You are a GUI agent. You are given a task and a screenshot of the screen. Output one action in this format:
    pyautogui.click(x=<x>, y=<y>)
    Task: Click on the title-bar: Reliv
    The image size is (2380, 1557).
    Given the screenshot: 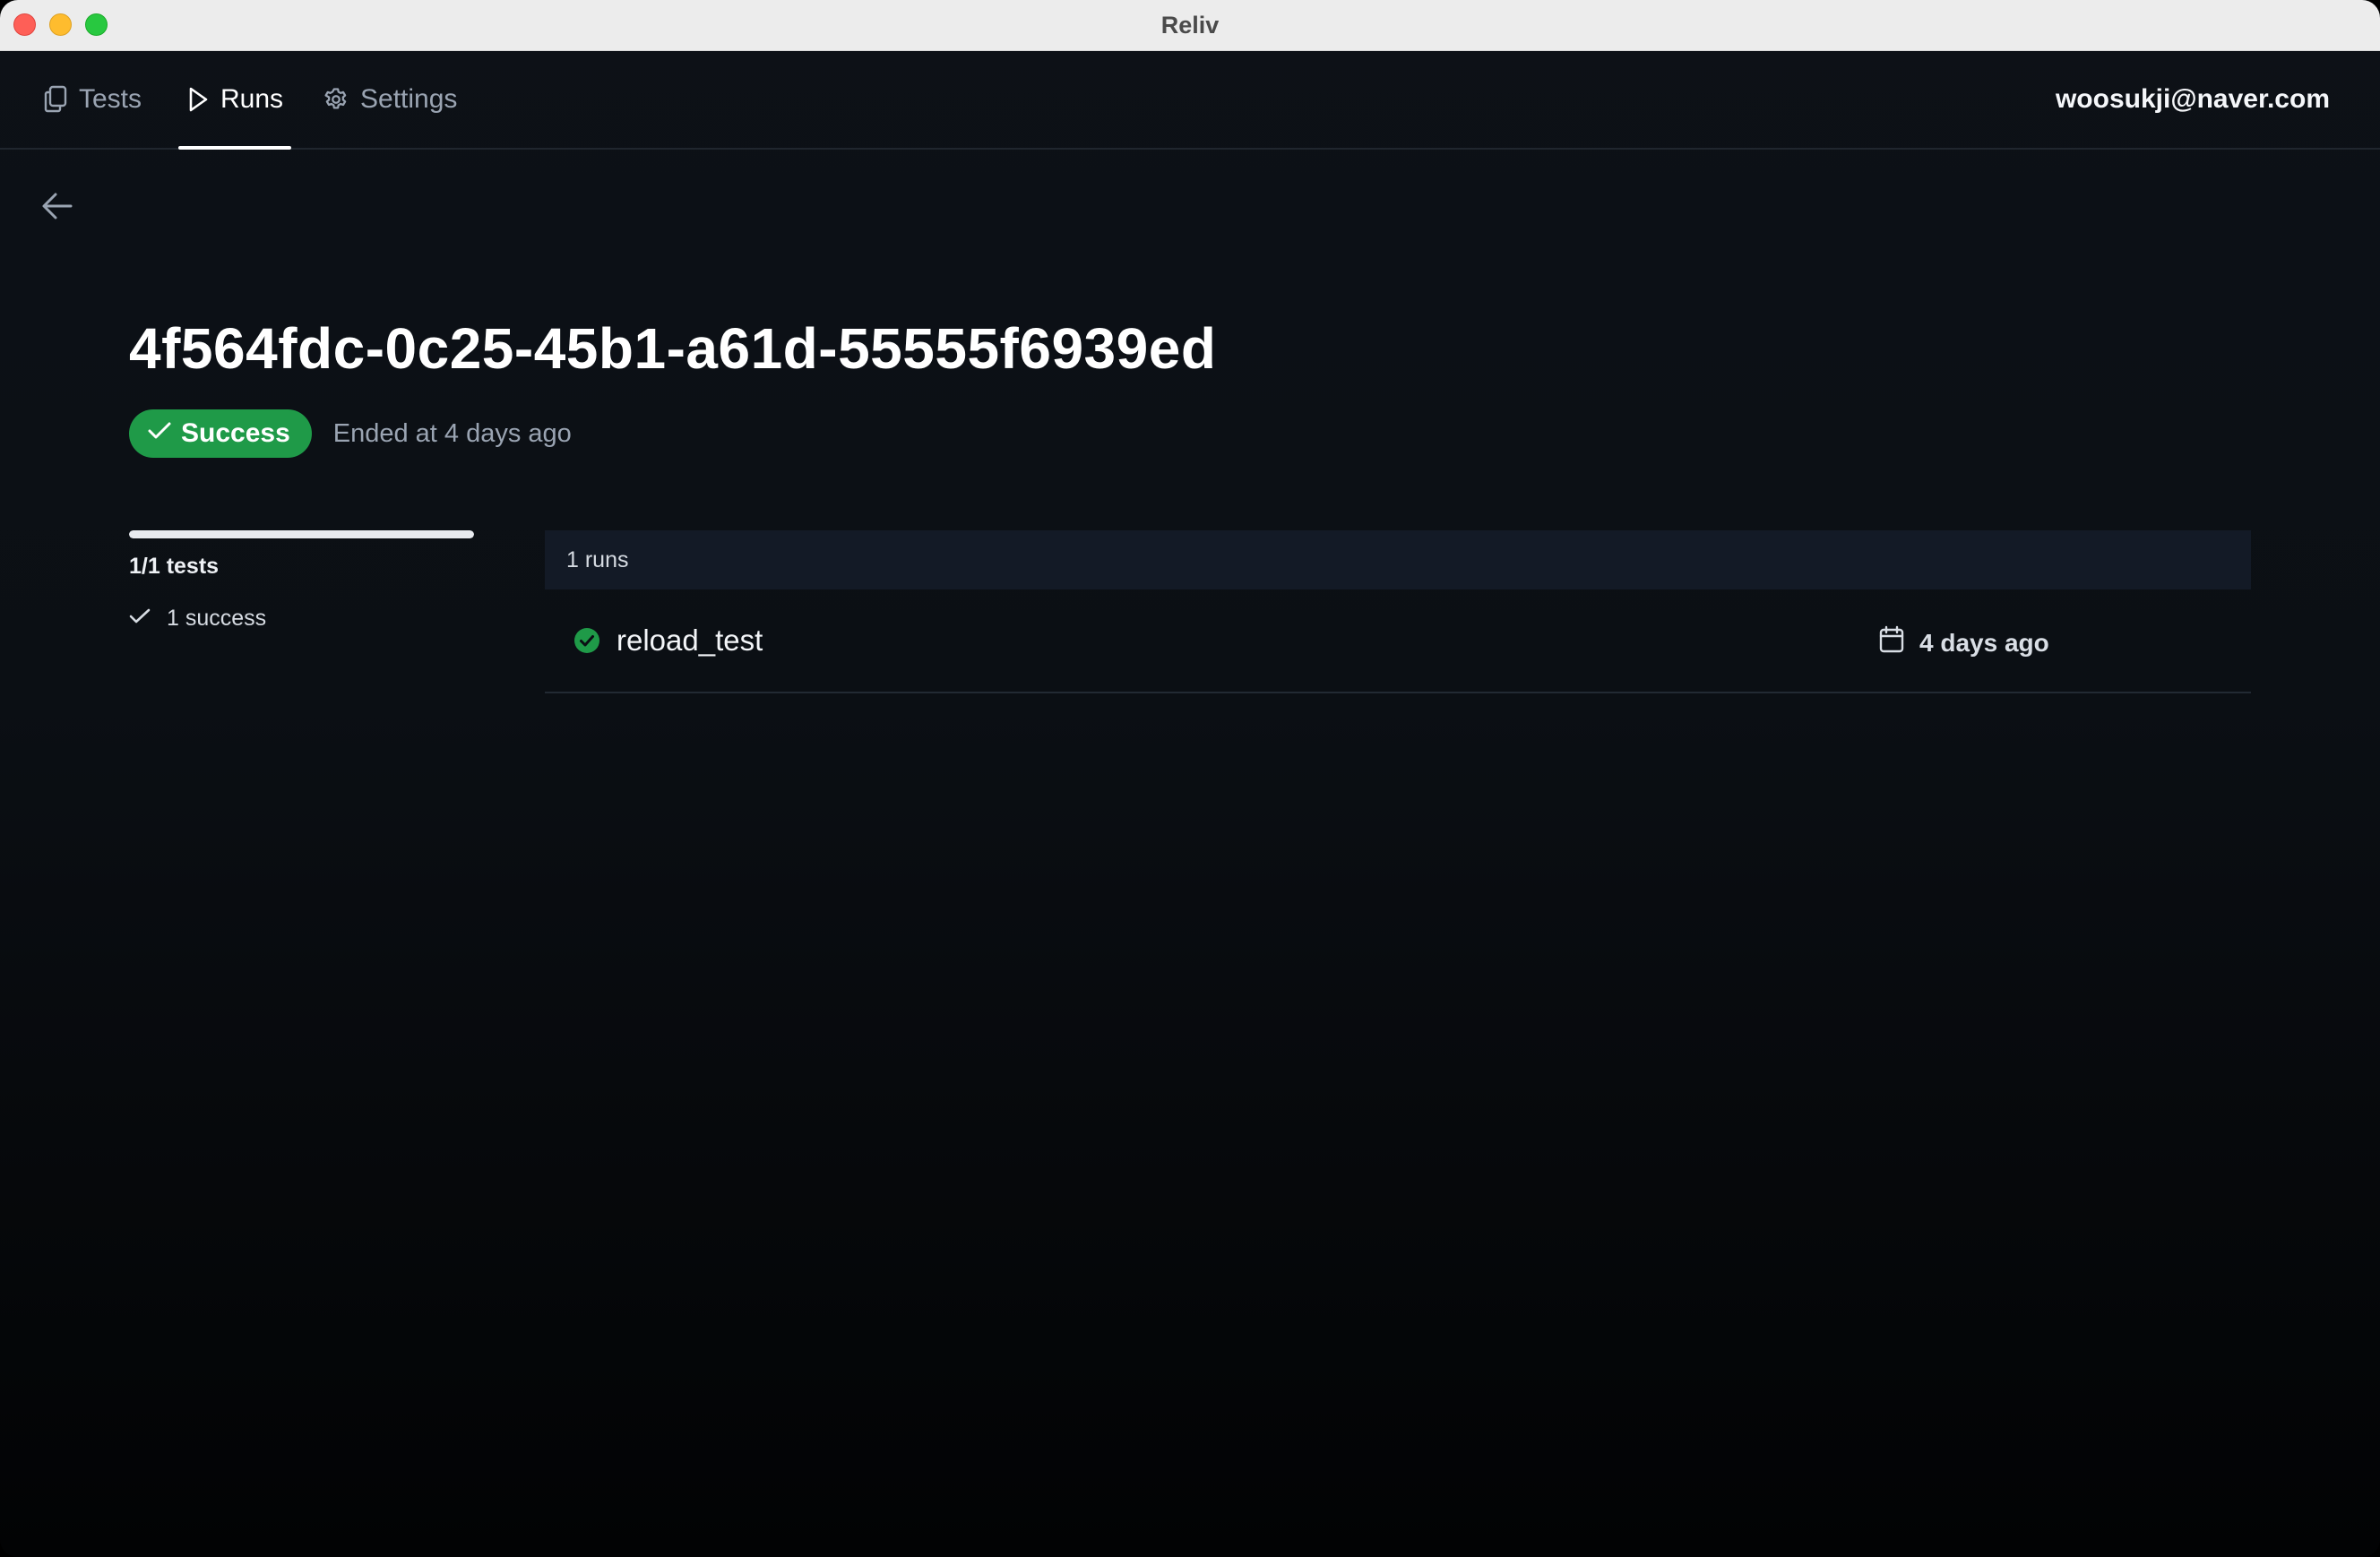 What is the action you would take?
    pyautogui.click(x=1190, y=26)
    